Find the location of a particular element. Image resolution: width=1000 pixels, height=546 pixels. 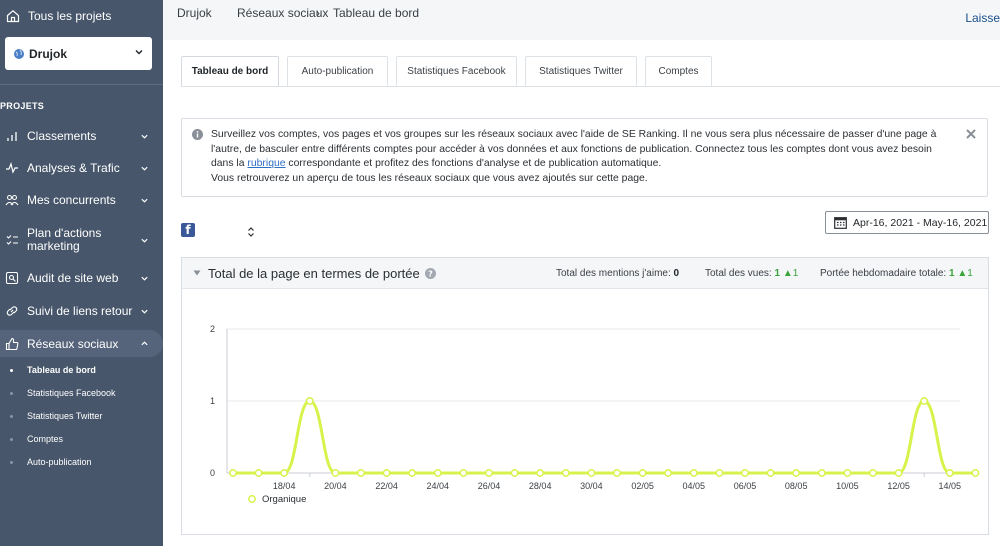

x-tick-label: 10/05 is located at coordinates (847, 486).